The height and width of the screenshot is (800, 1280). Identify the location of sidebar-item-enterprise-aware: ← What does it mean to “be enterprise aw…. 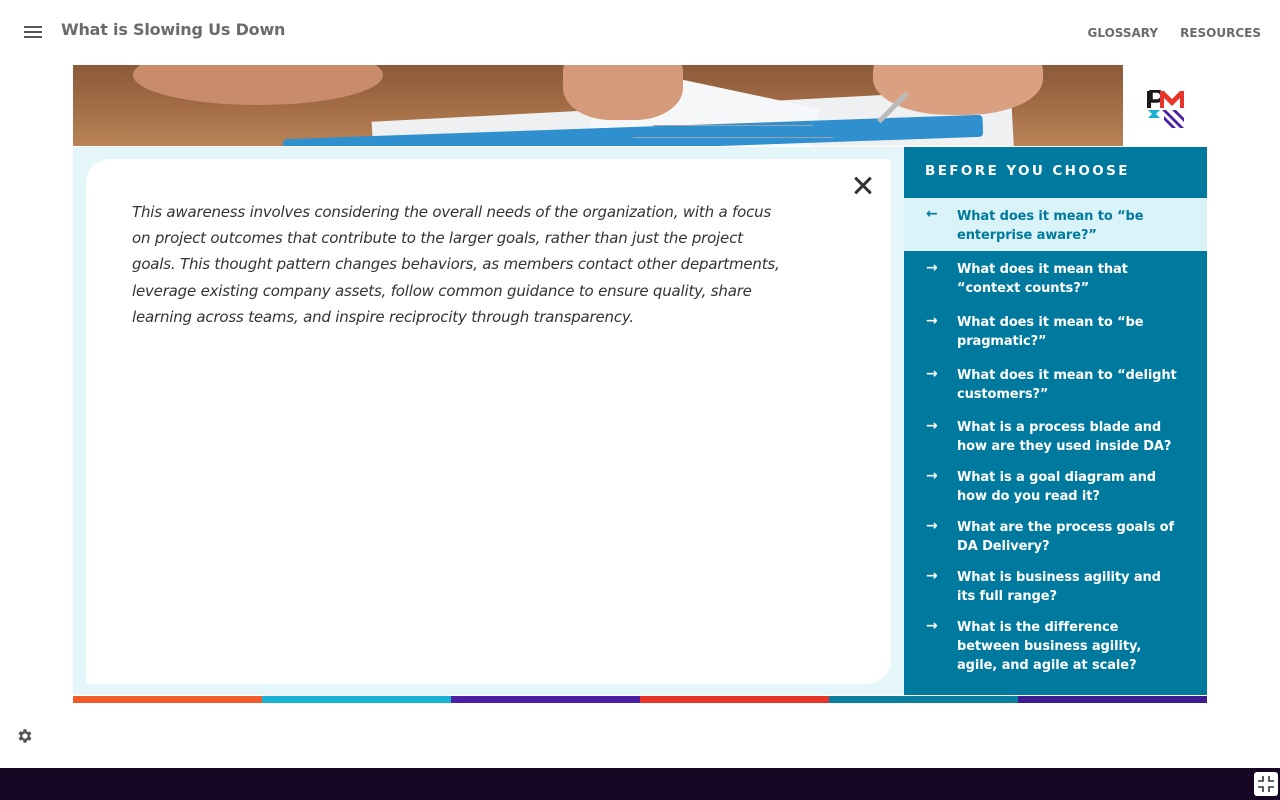
(1055, 224).